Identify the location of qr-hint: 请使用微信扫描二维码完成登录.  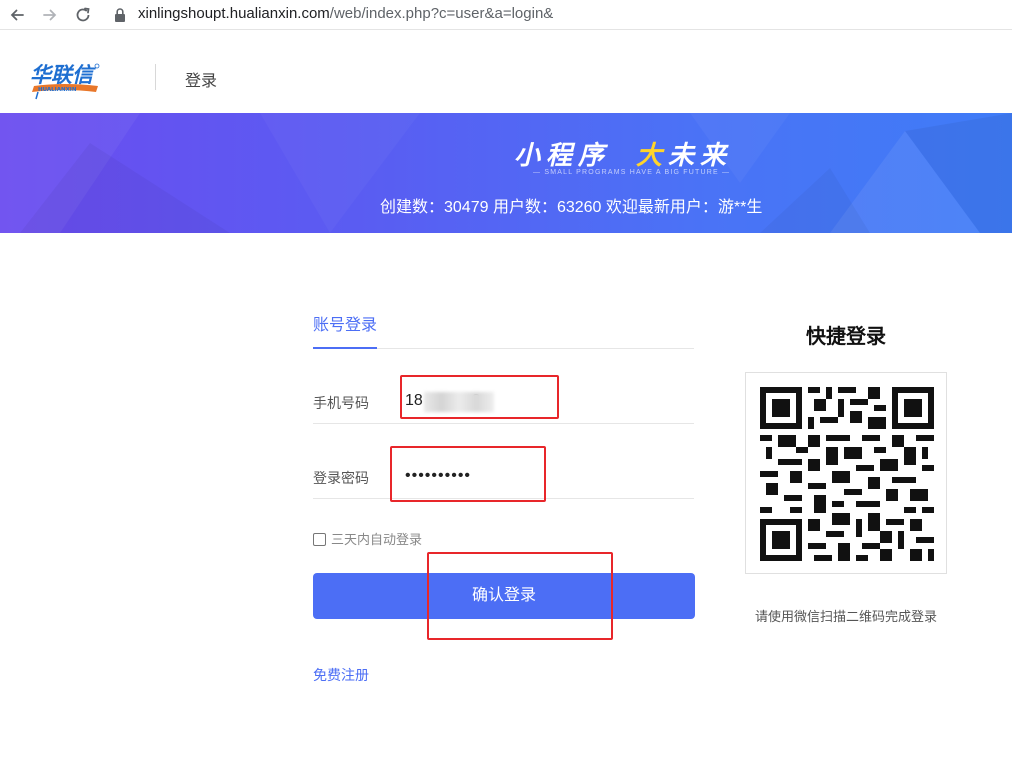
(845, 616).